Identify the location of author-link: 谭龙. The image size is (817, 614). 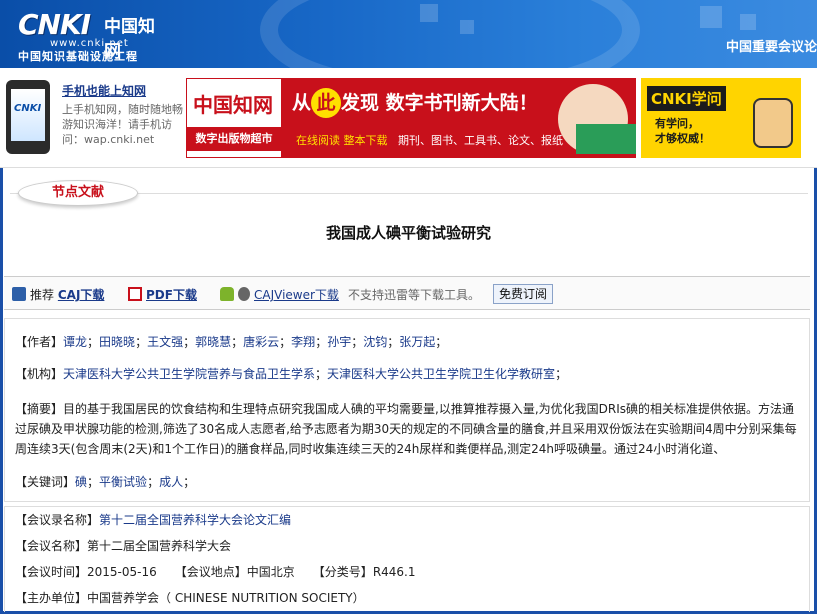
(75, 342).